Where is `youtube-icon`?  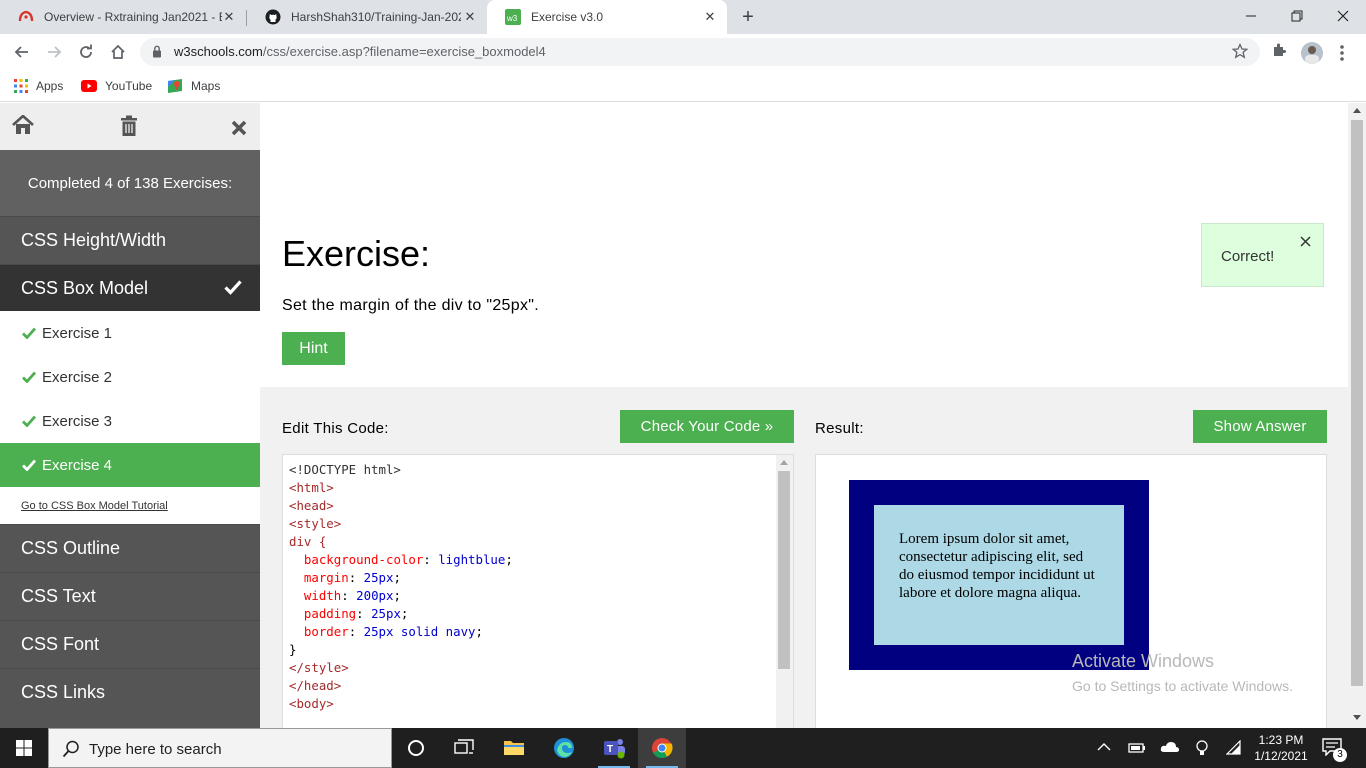 youtube-icon is located at coordinates (89, 86).